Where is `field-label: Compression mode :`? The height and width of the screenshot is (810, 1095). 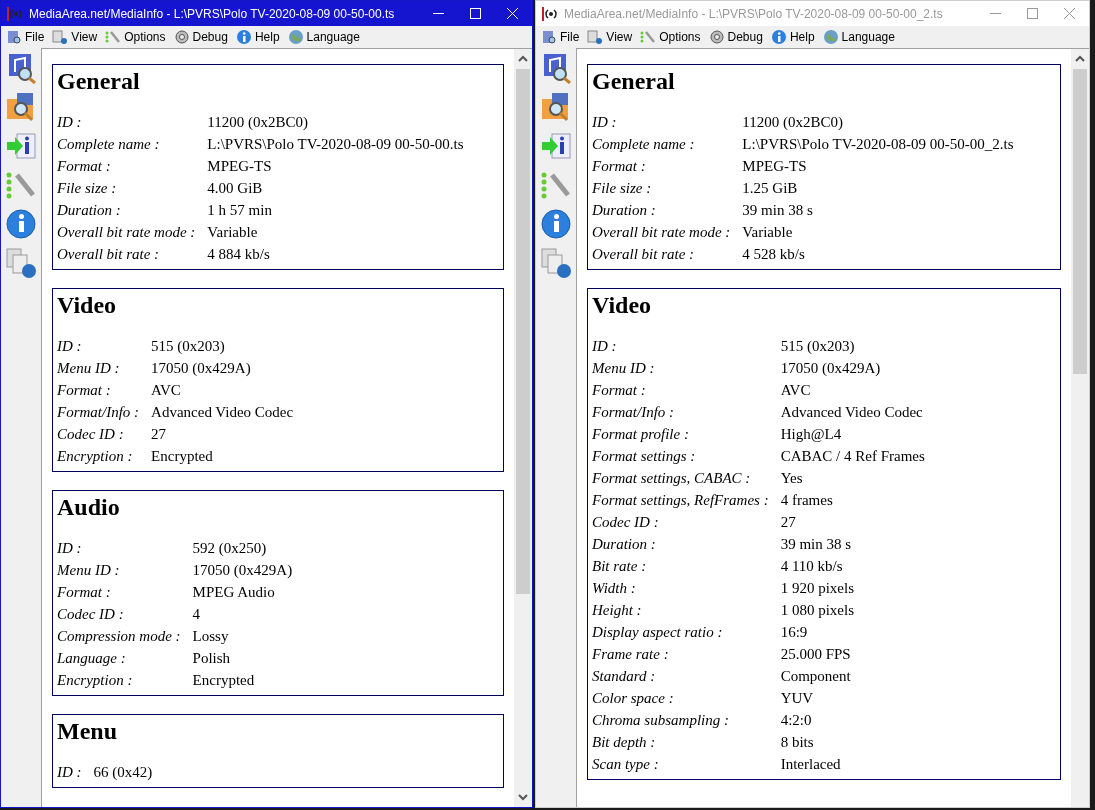 field-label: Compression mode : is located at coordinates (125, 636).